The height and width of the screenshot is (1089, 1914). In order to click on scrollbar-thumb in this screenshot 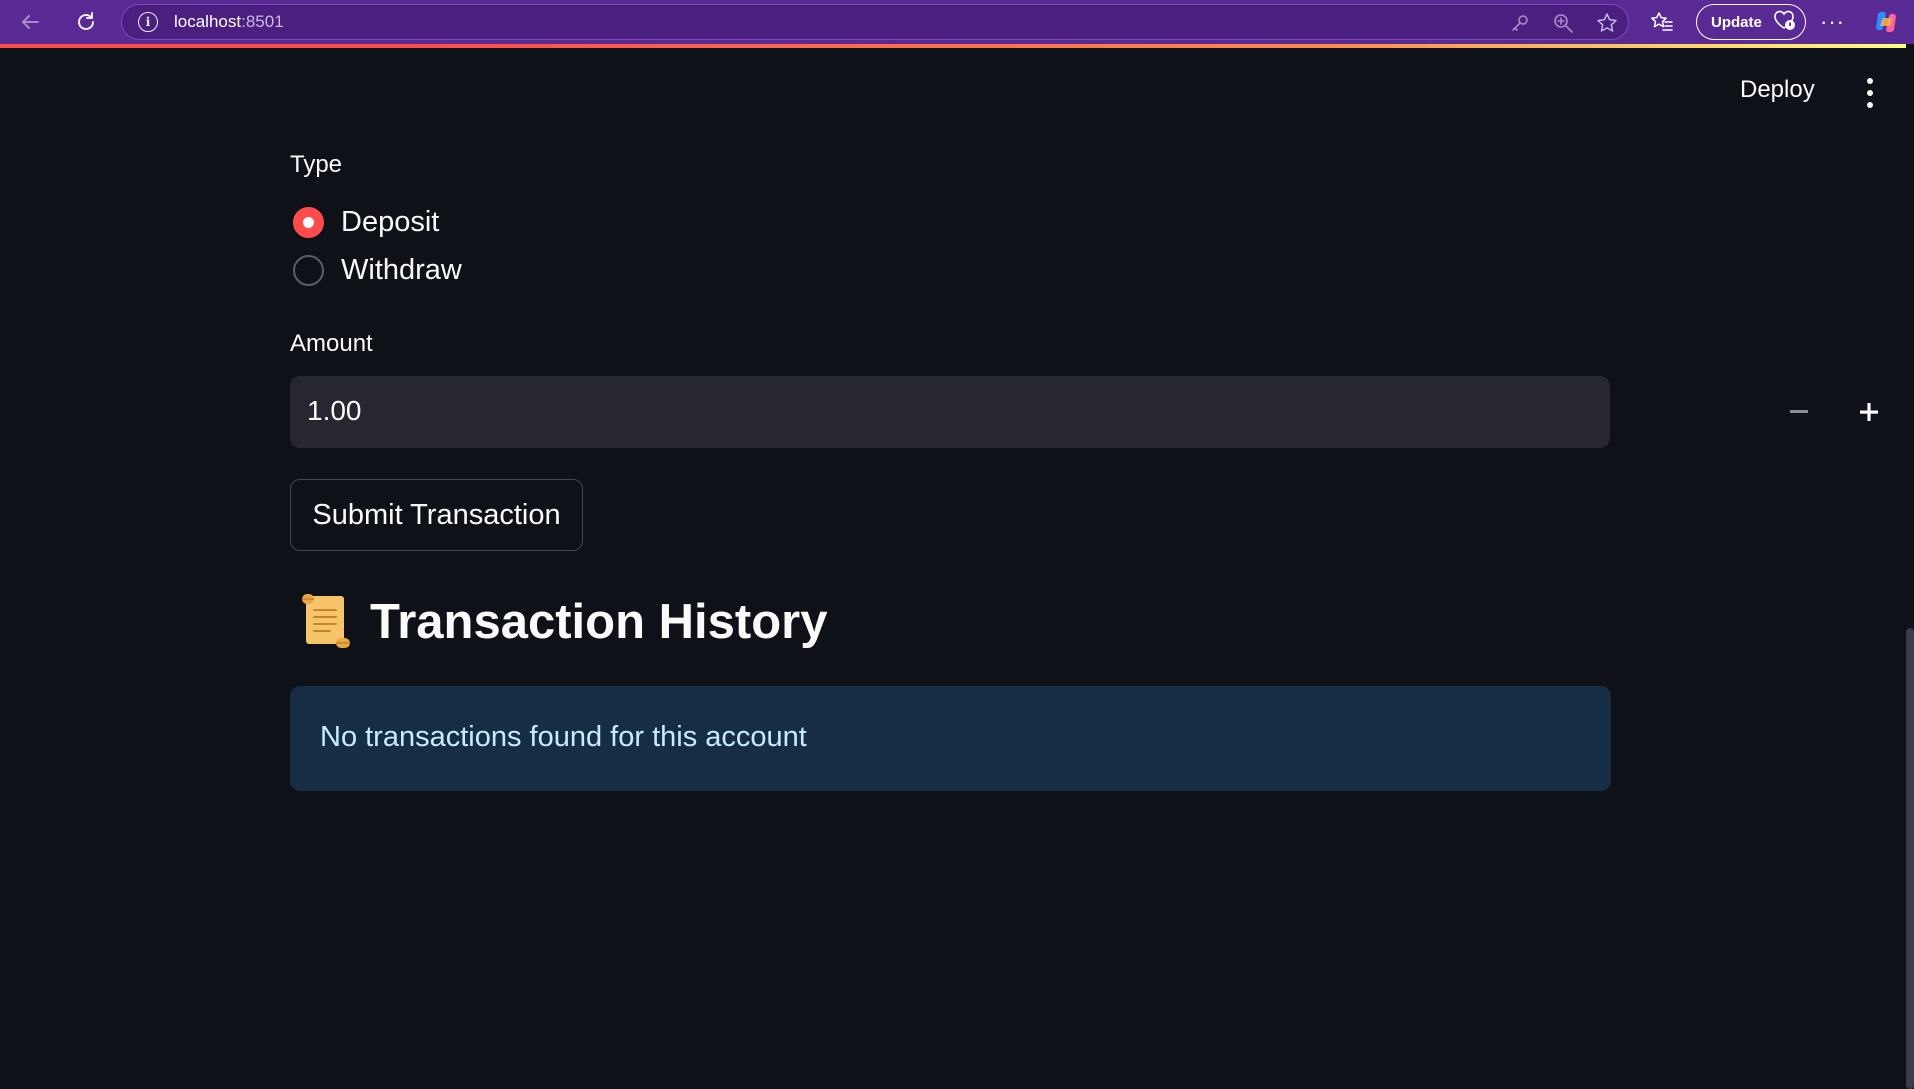, I will do `click(1910, 858)`.